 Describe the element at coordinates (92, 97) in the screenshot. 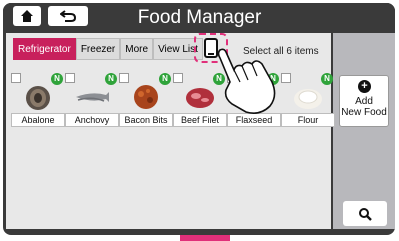

I see `anchovy-icon` at that location.